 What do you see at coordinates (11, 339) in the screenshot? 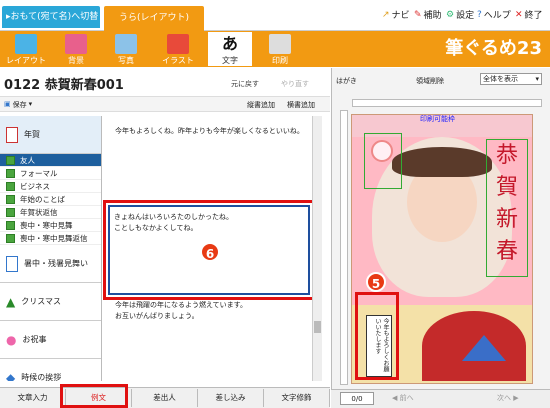
I see `cake-icon: ●` at bounding box center [11, 339].